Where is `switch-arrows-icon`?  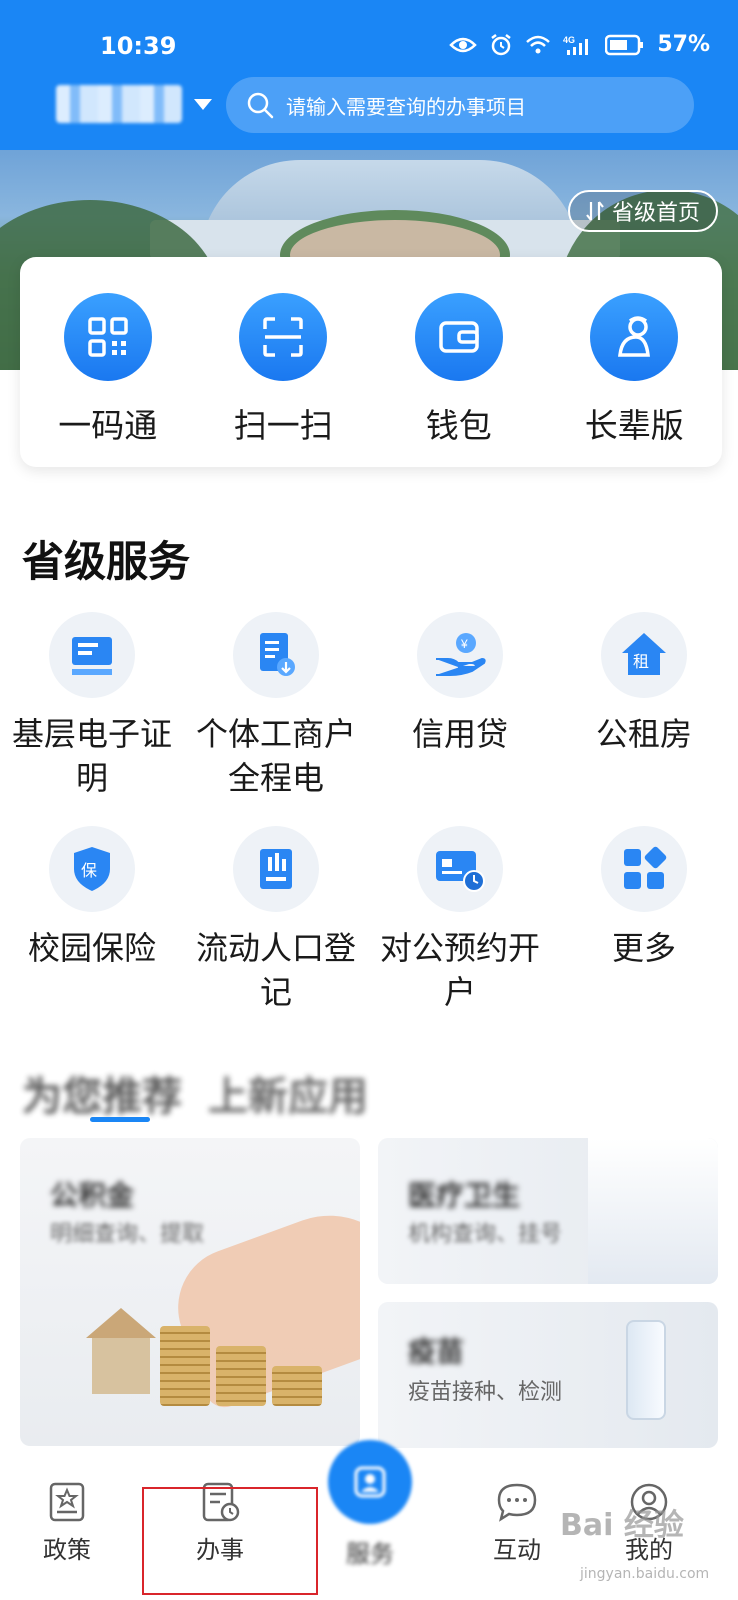
switch-arrows-icon is located at coordinates (595, 211).